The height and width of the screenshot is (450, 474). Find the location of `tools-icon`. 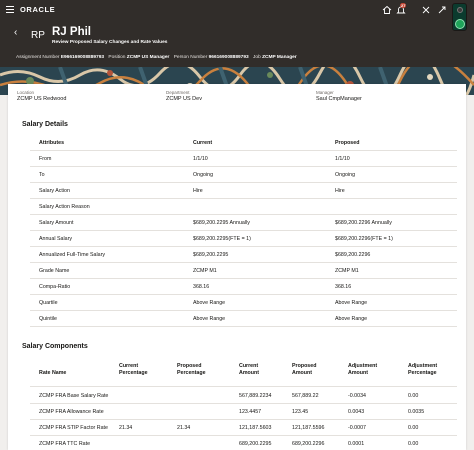

tools-icon is located at coordinates (426, 10).